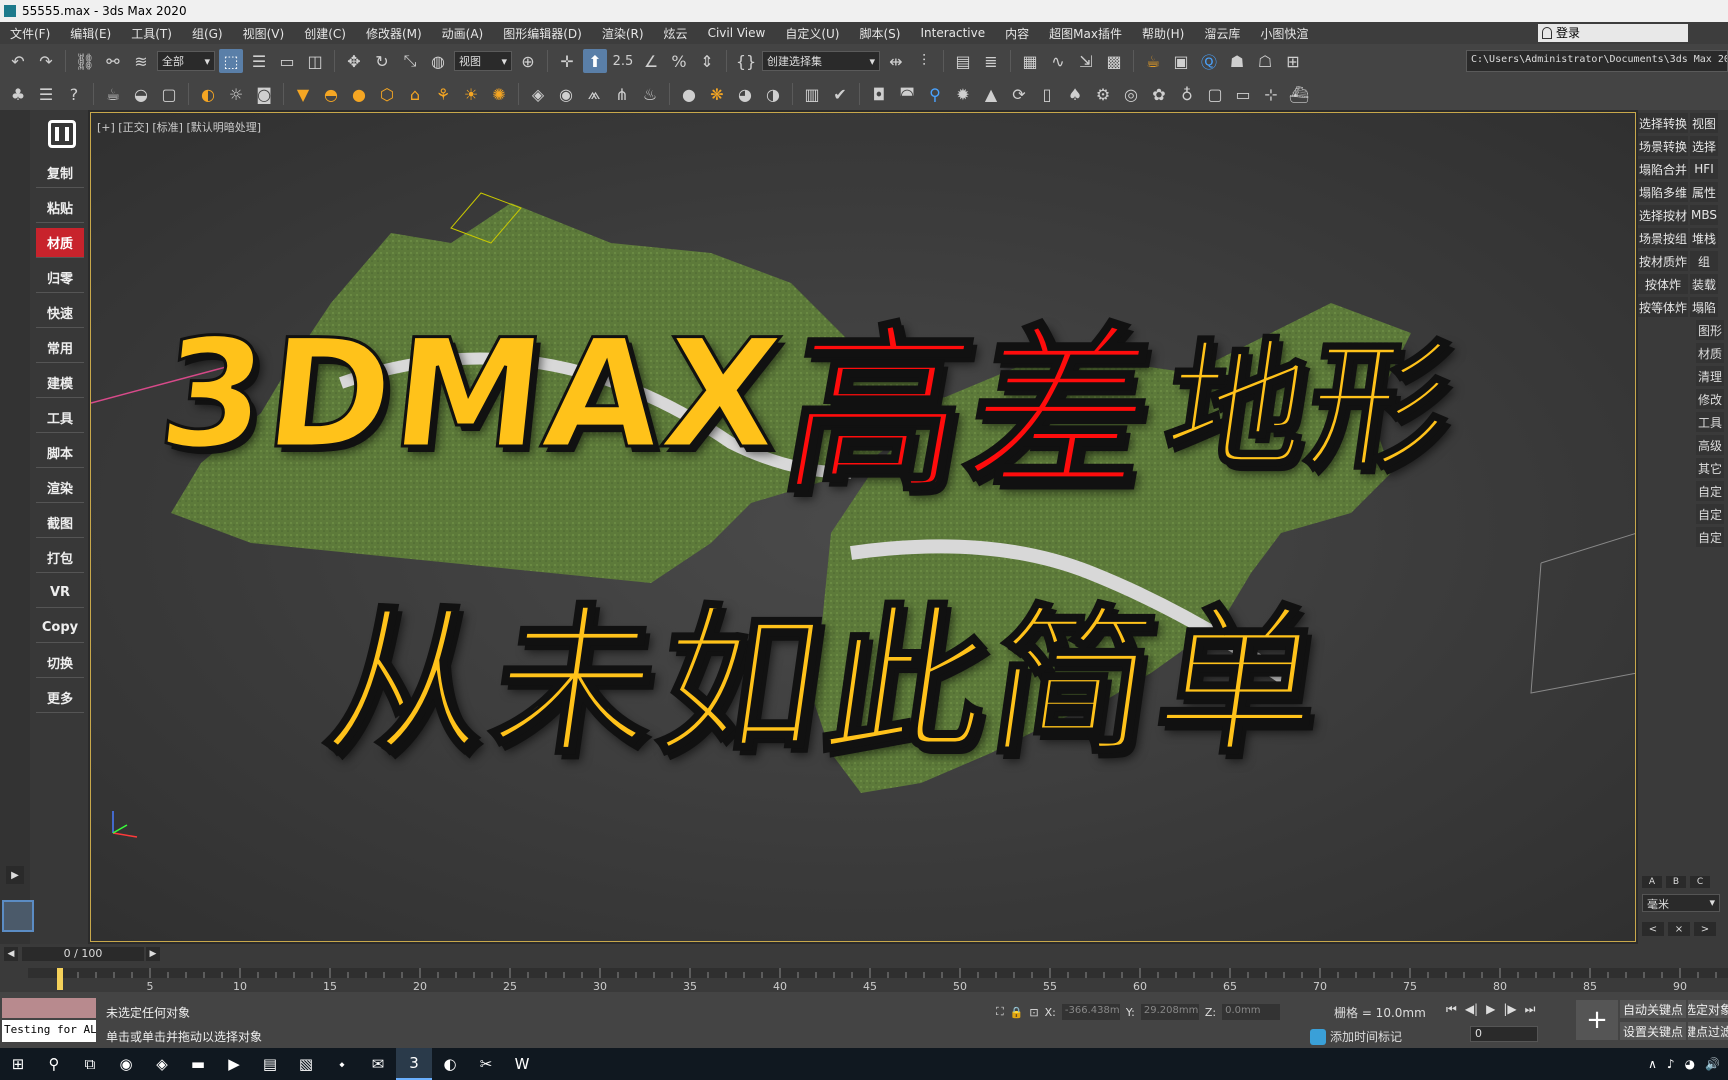 The image size is (1728, 1080). What do you see at coordinates (1271, 94) in the screenshot?
I see `crosshair-icon: ⊹` at bounding box center [1271, 94].